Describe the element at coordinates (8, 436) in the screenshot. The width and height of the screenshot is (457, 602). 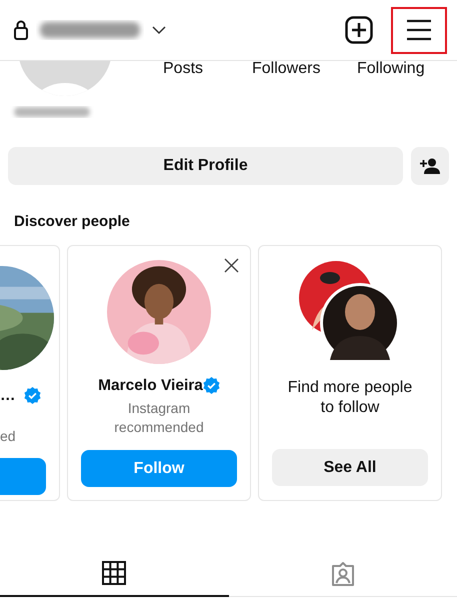
I see `subtitle-text: ed` at that location.